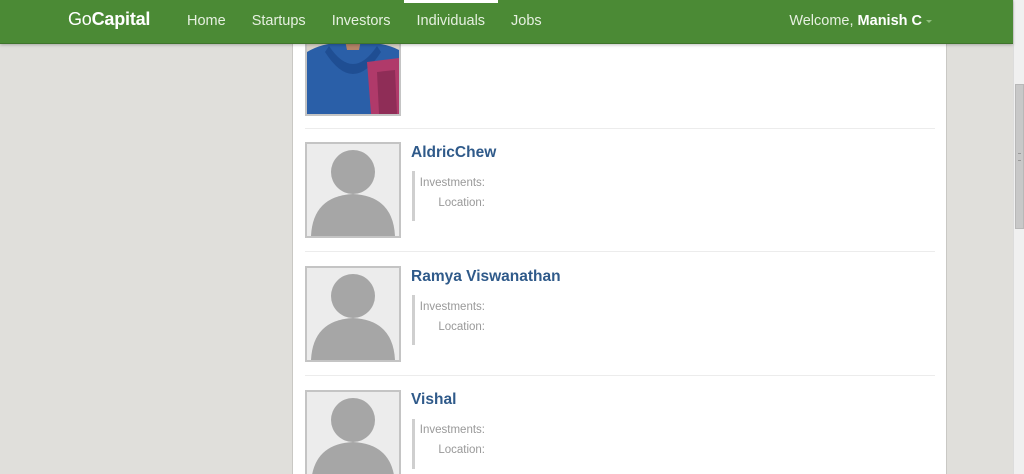 This screenshot has height=474, width=1024. I want to click on nav-links: Home Startups Investors Individuals Jobs, so click(364, 21).